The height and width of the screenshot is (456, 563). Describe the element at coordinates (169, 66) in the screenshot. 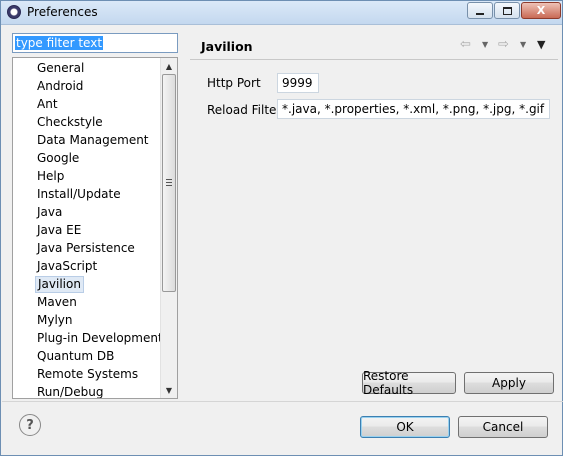

I see `scroll-up-arrow-icon: ▲` at that location.